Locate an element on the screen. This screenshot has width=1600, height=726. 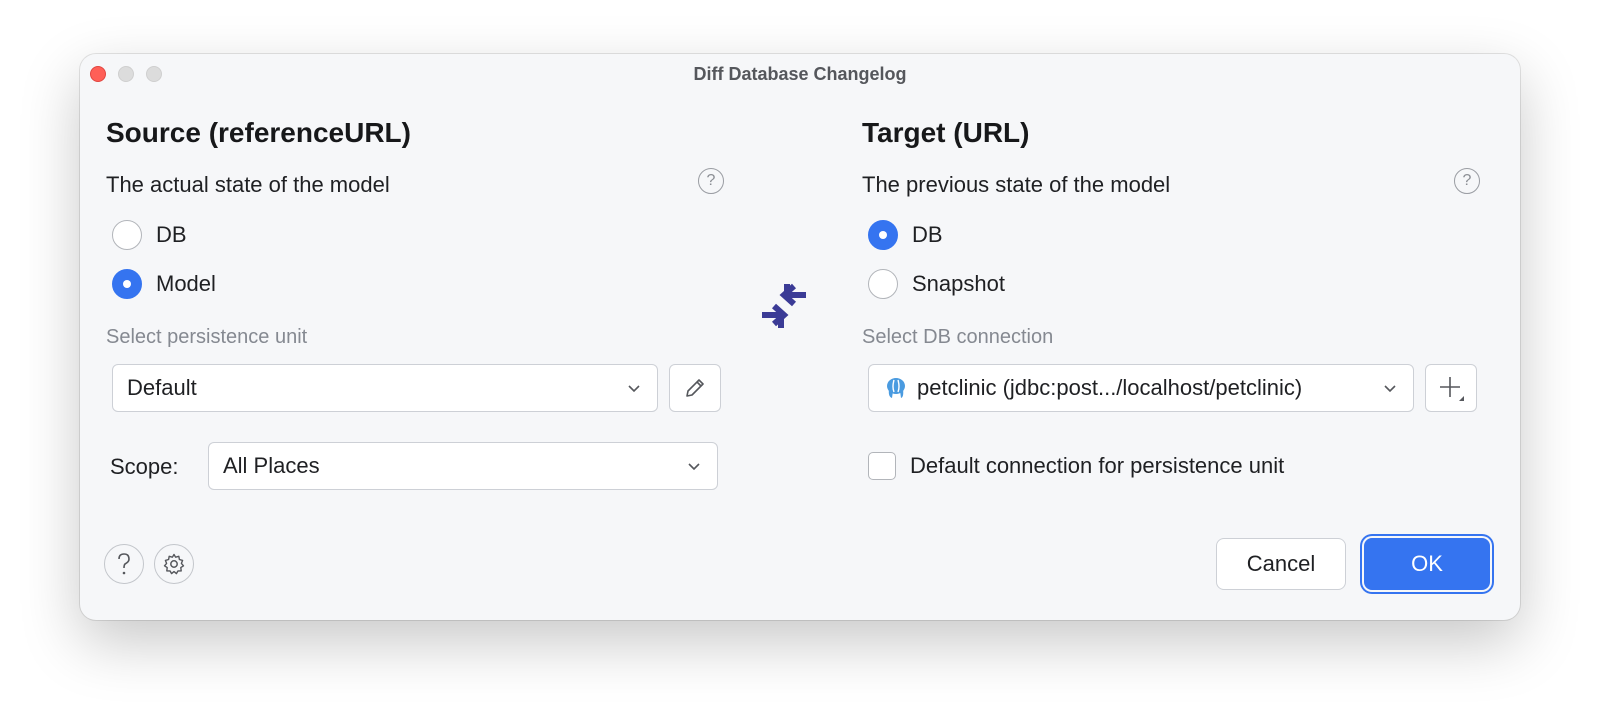
target-help-icon: ? is located at coordinates (1467, 181).